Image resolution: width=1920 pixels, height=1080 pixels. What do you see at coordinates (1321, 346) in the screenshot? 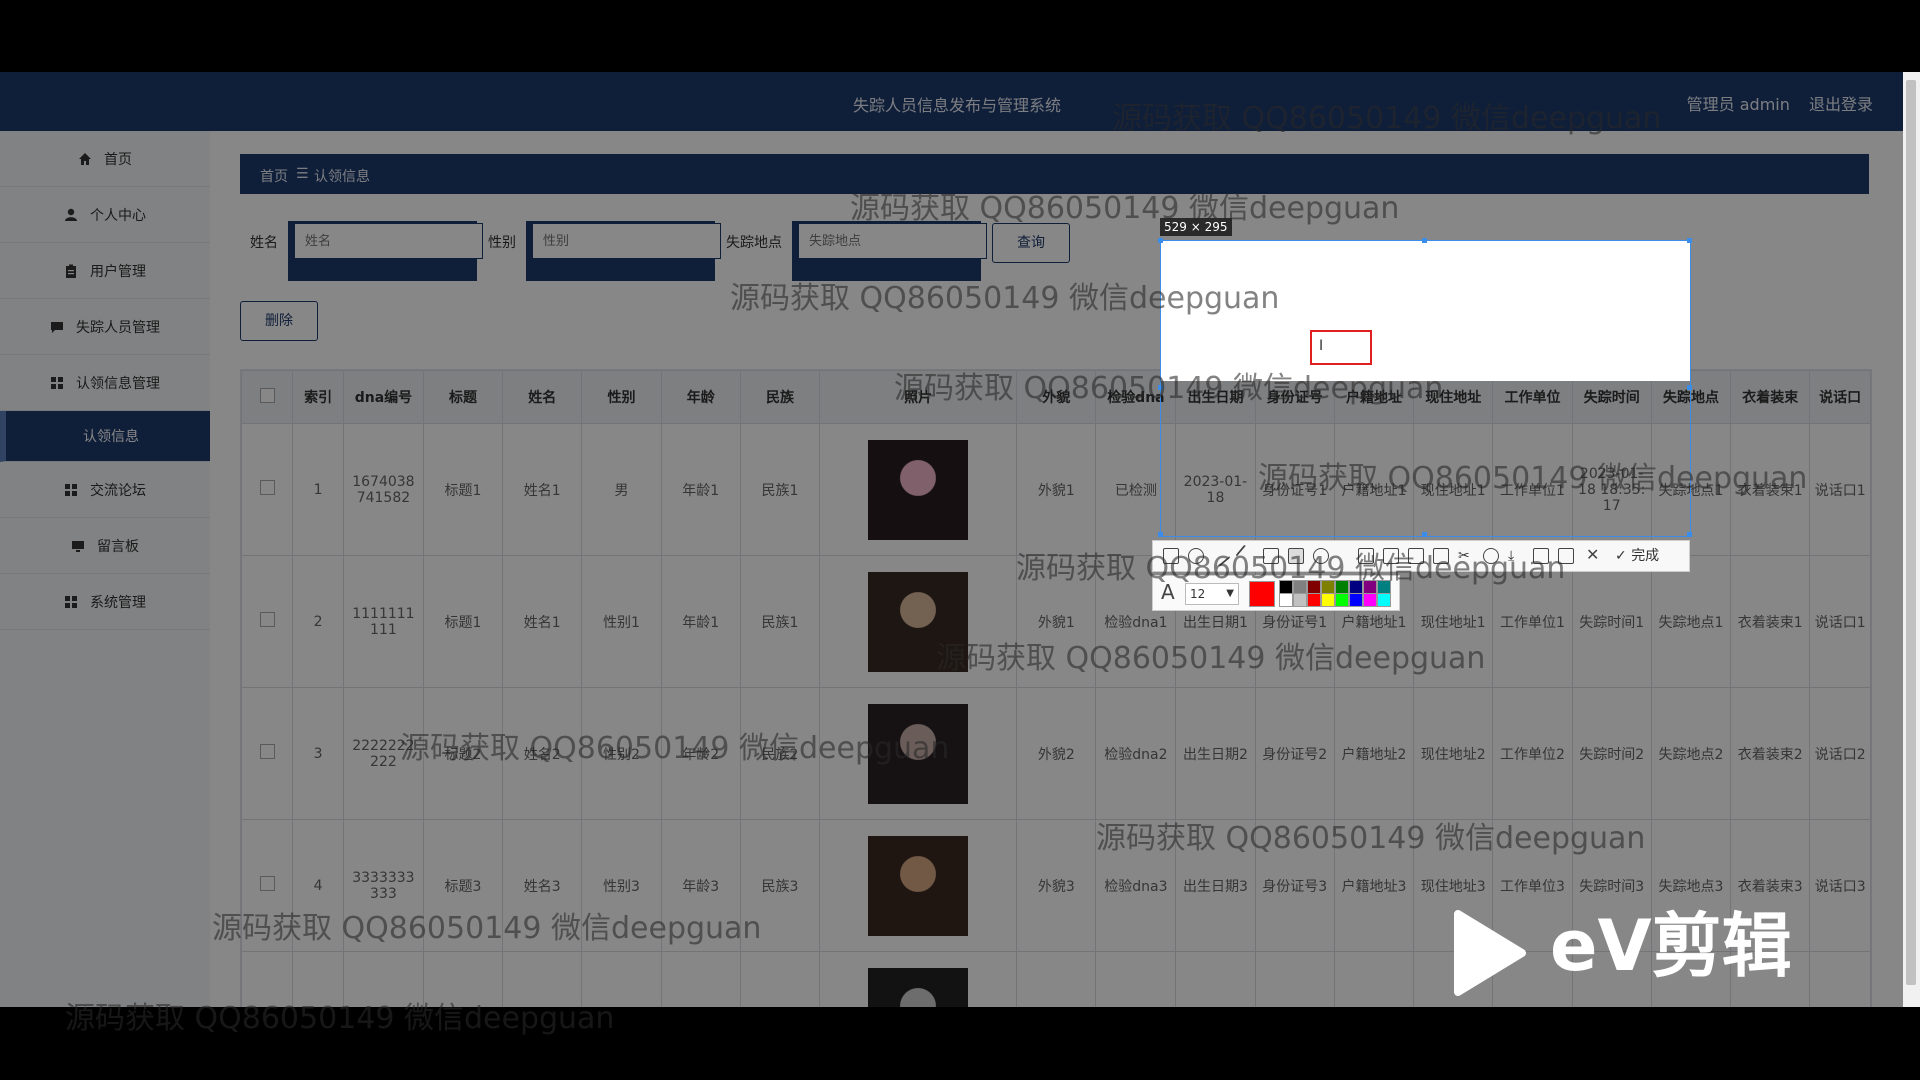
I see `text-cursor-icon: I` at bounding box center [1321, 346].